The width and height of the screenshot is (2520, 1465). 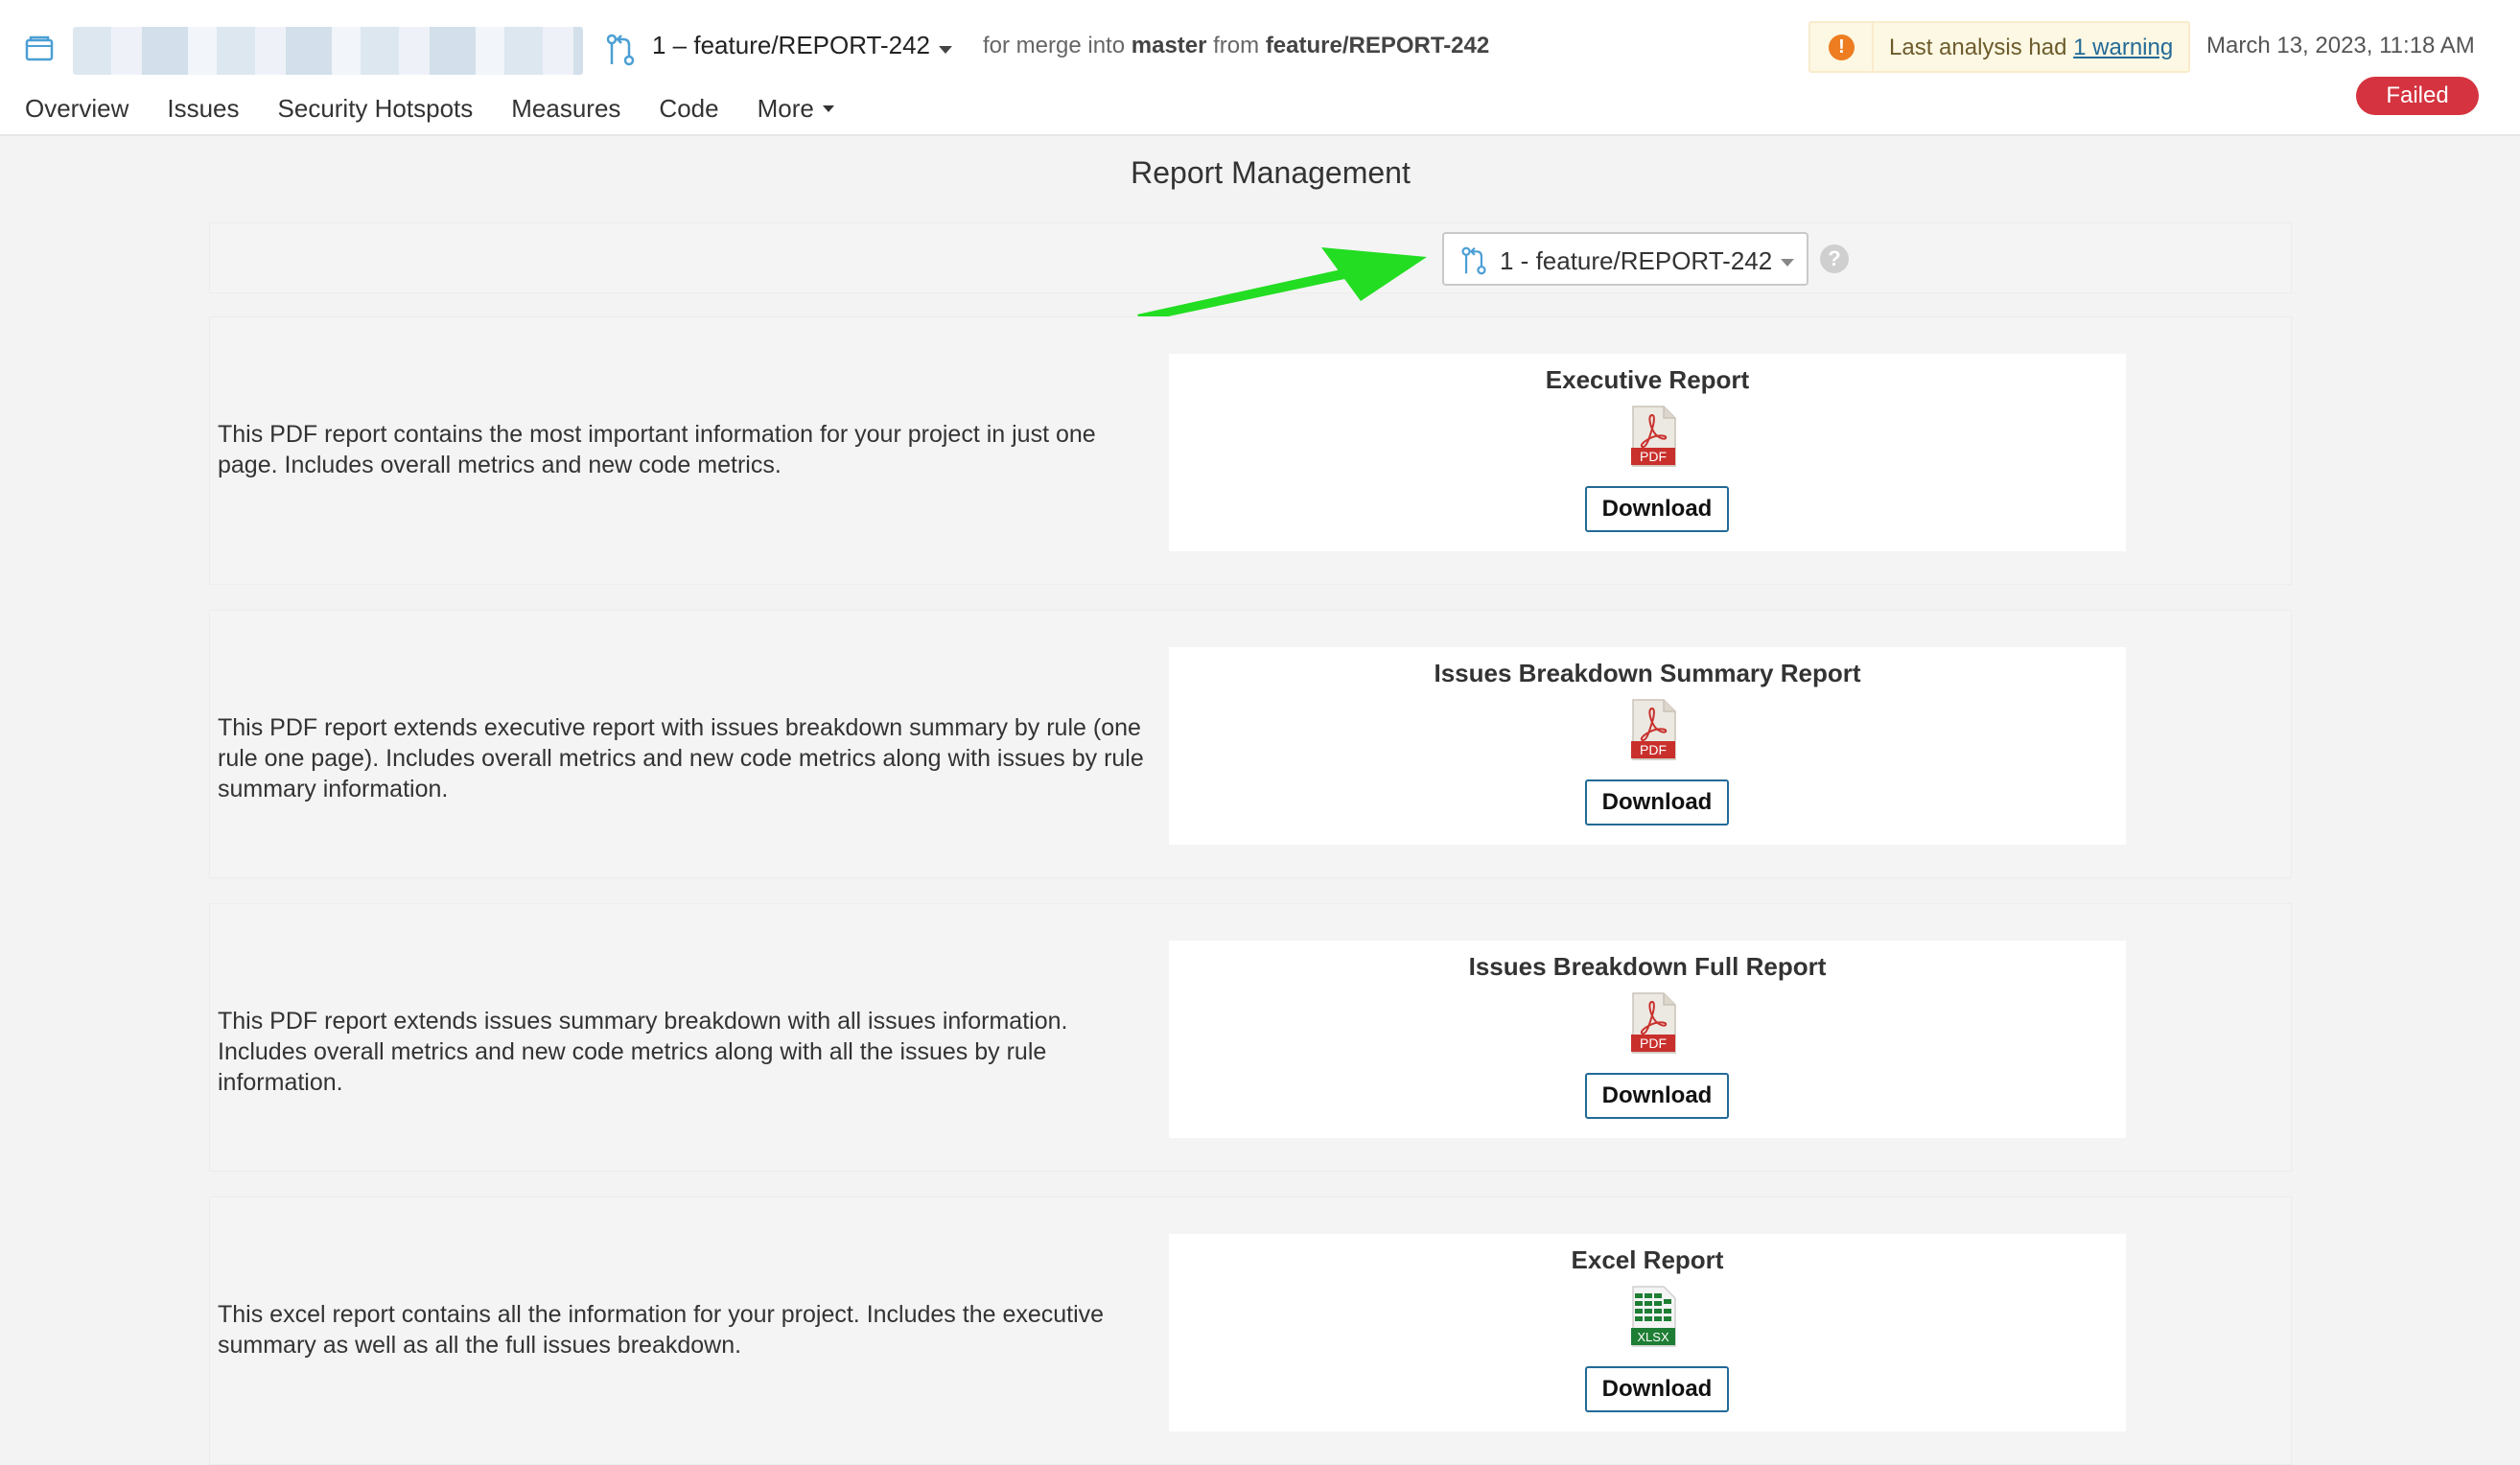 I want to click on report-title: Executive Report, so click(x=1647, y=379).